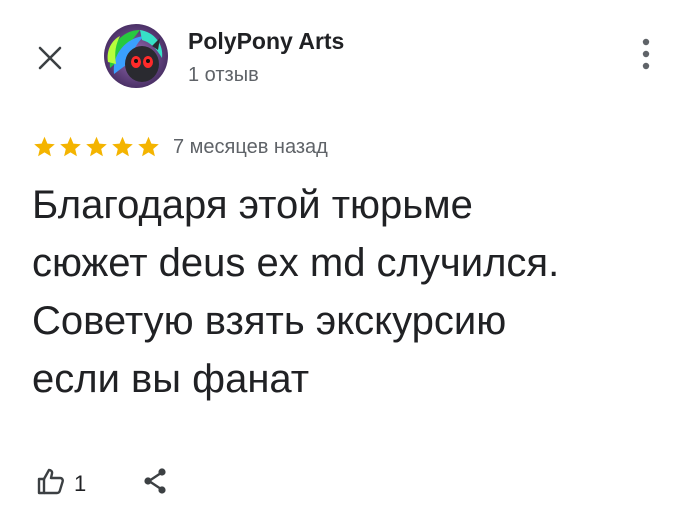 This screenshot has height=524, width=700. I want to click on review-actions: 1, so click(103, 483).